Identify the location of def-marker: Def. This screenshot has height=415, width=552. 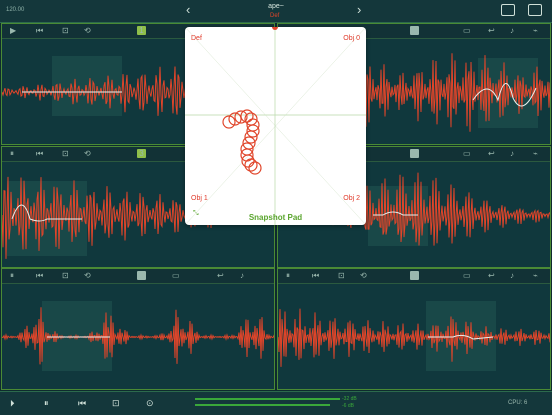
(275, 16).